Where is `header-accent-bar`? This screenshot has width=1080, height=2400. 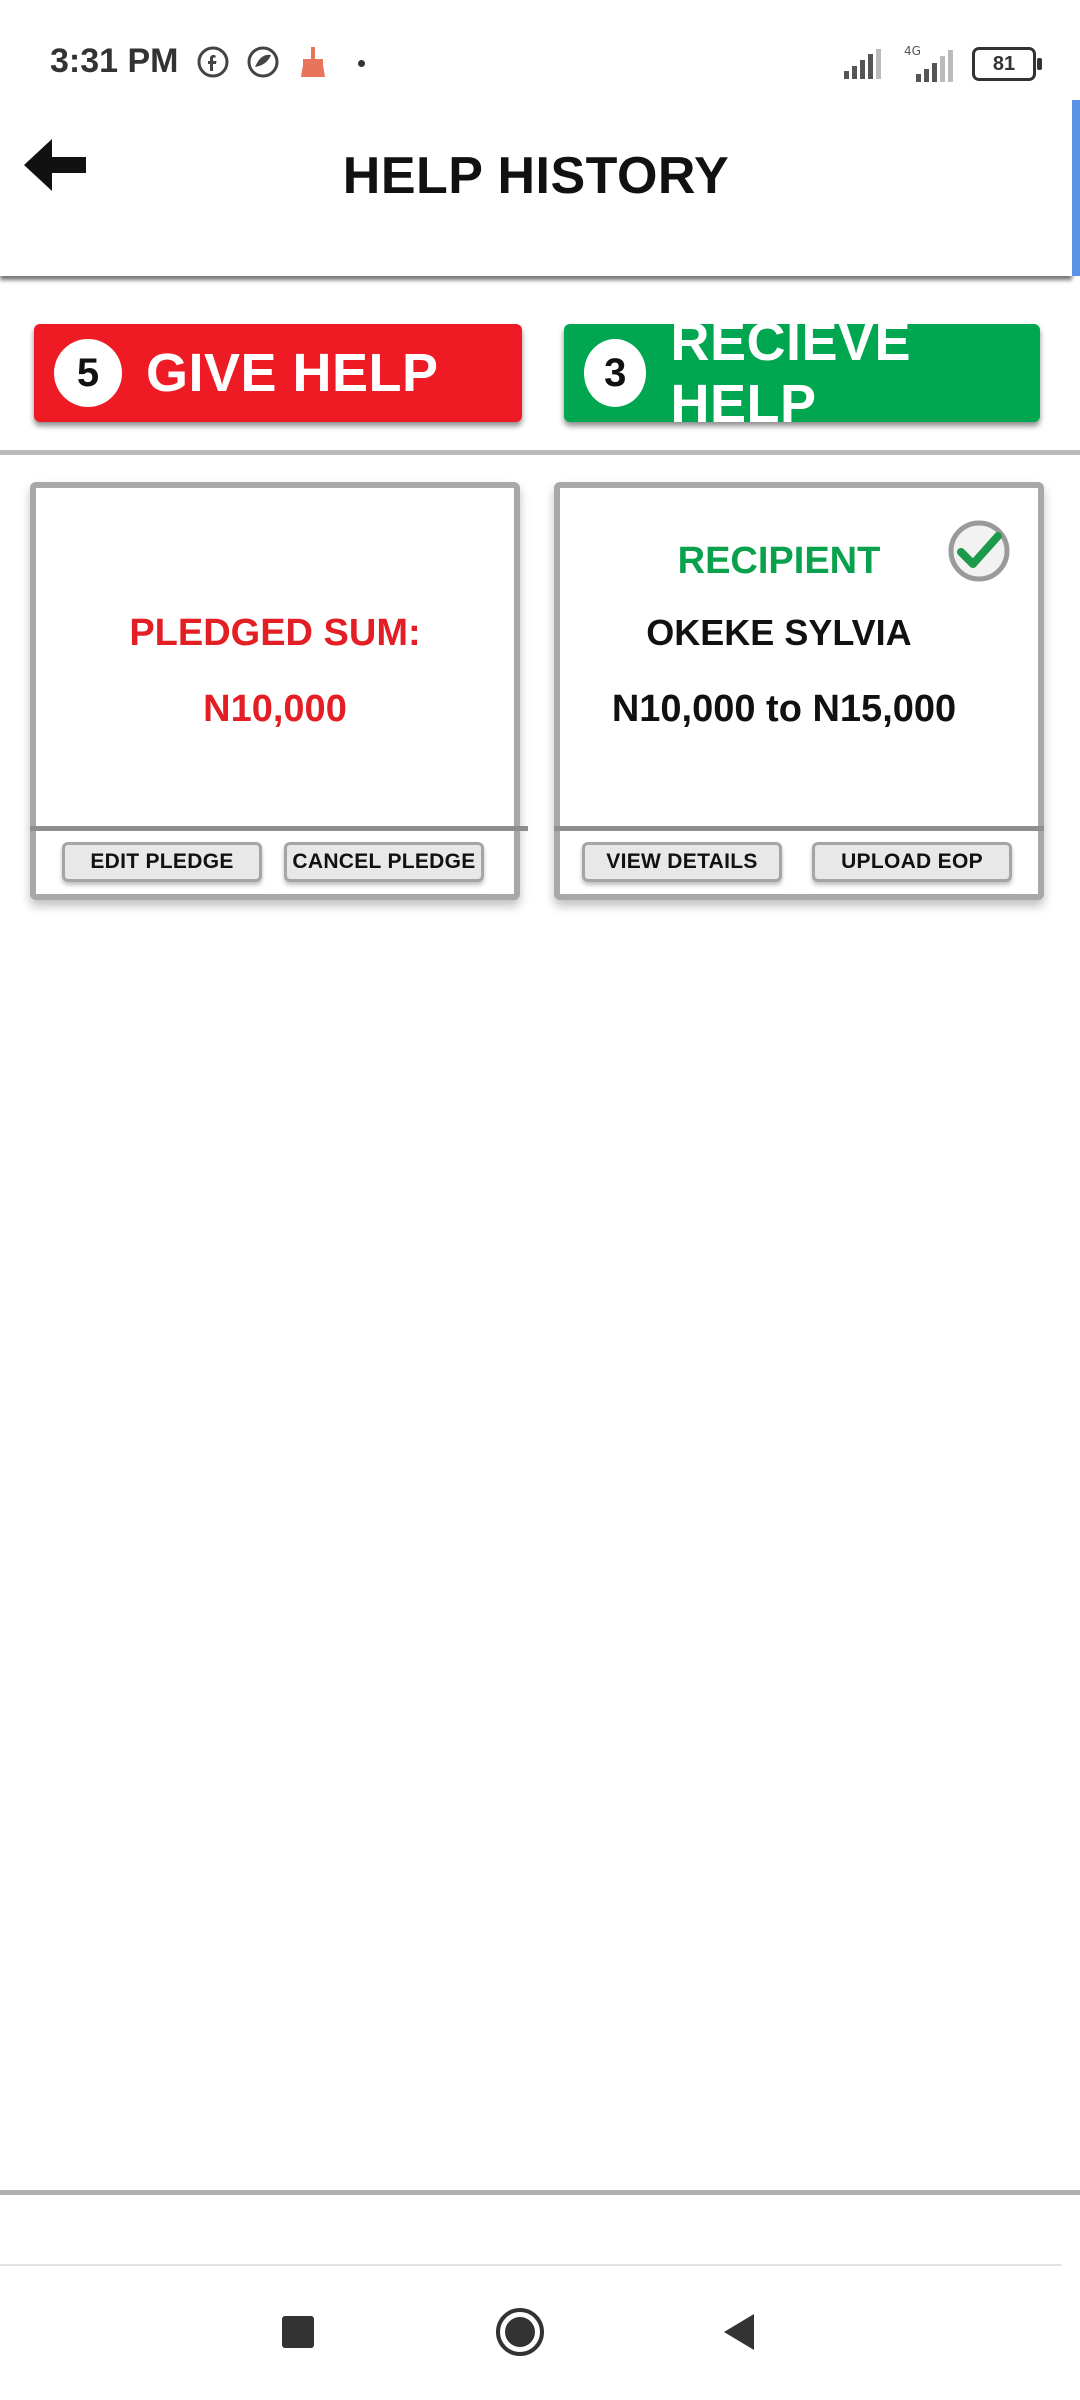
header-accent-bar is located at coordinates (1076, 188).